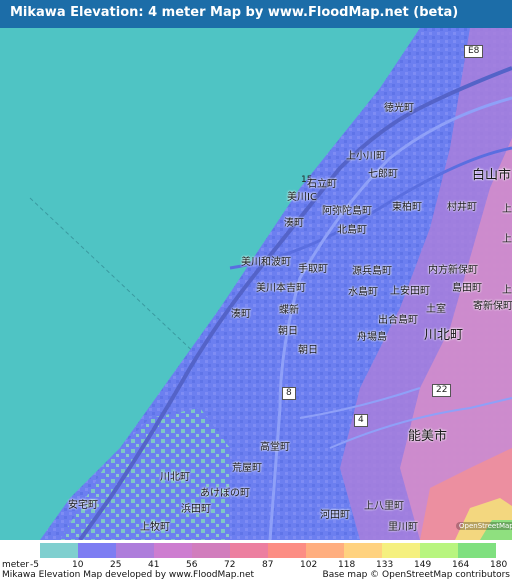  What do you see at coordinates (361, 420) in the screenshot?
I see `road-shield-4: 4` at bounding box center [361, 420].